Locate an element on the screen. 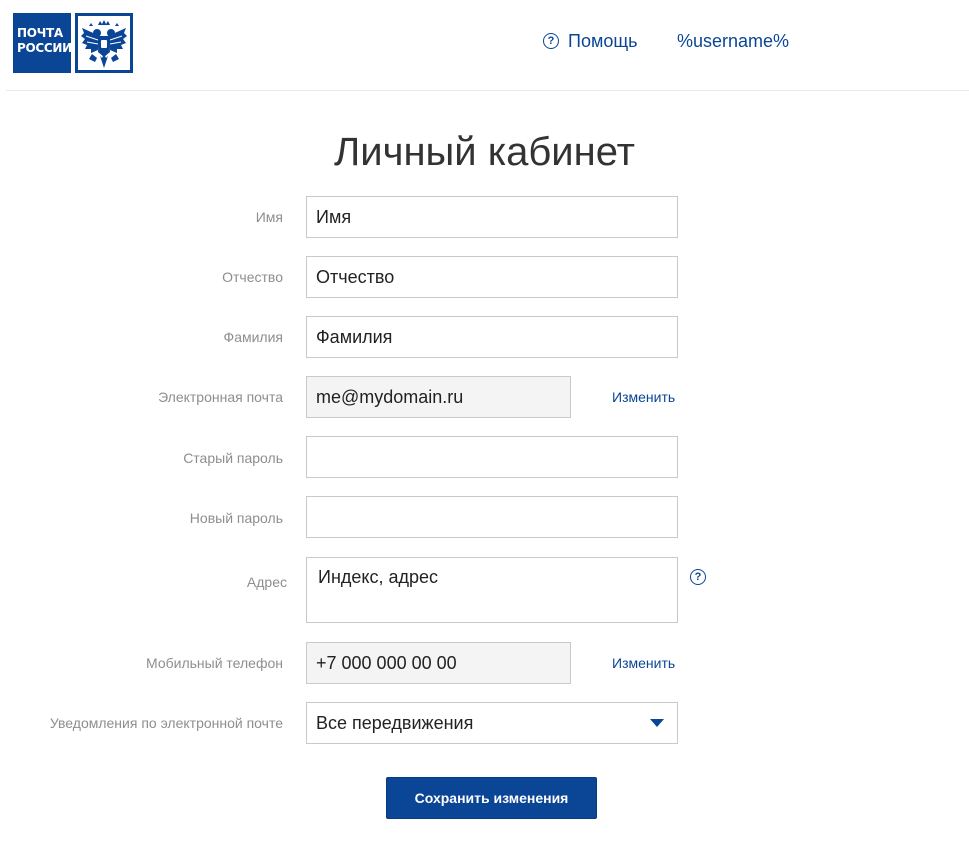 This screenshot has width=969, height=854. username-link: %username% is located at coordinates (733, 41).